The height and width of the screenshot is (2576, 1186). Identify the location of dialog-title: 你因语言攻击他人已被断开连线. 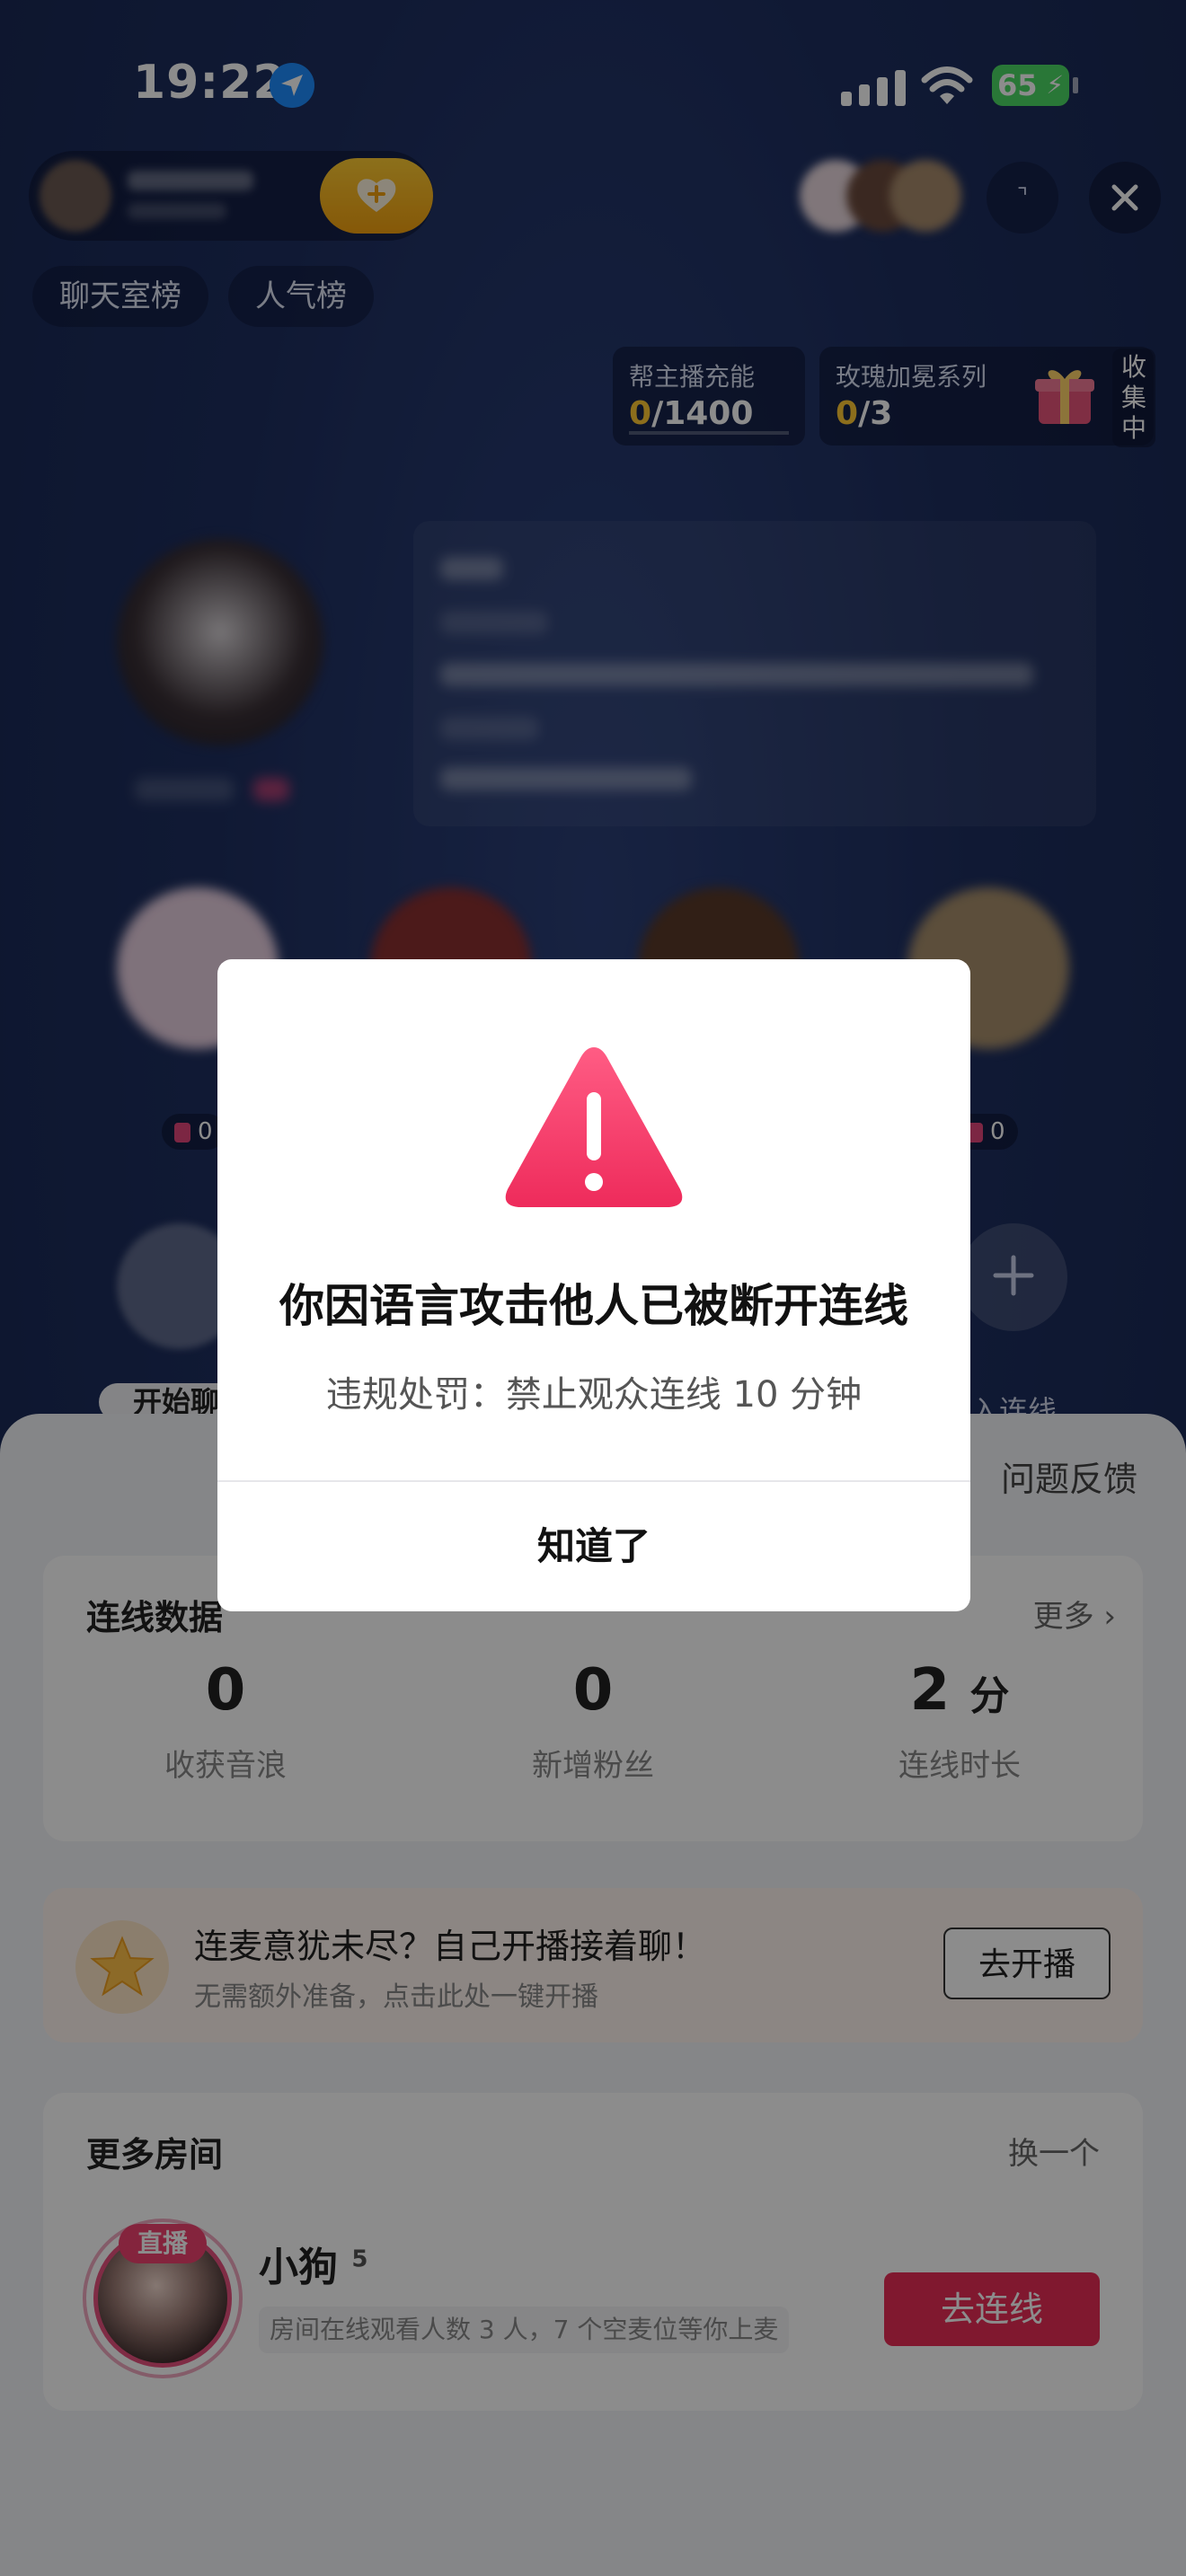
(593, 1306).